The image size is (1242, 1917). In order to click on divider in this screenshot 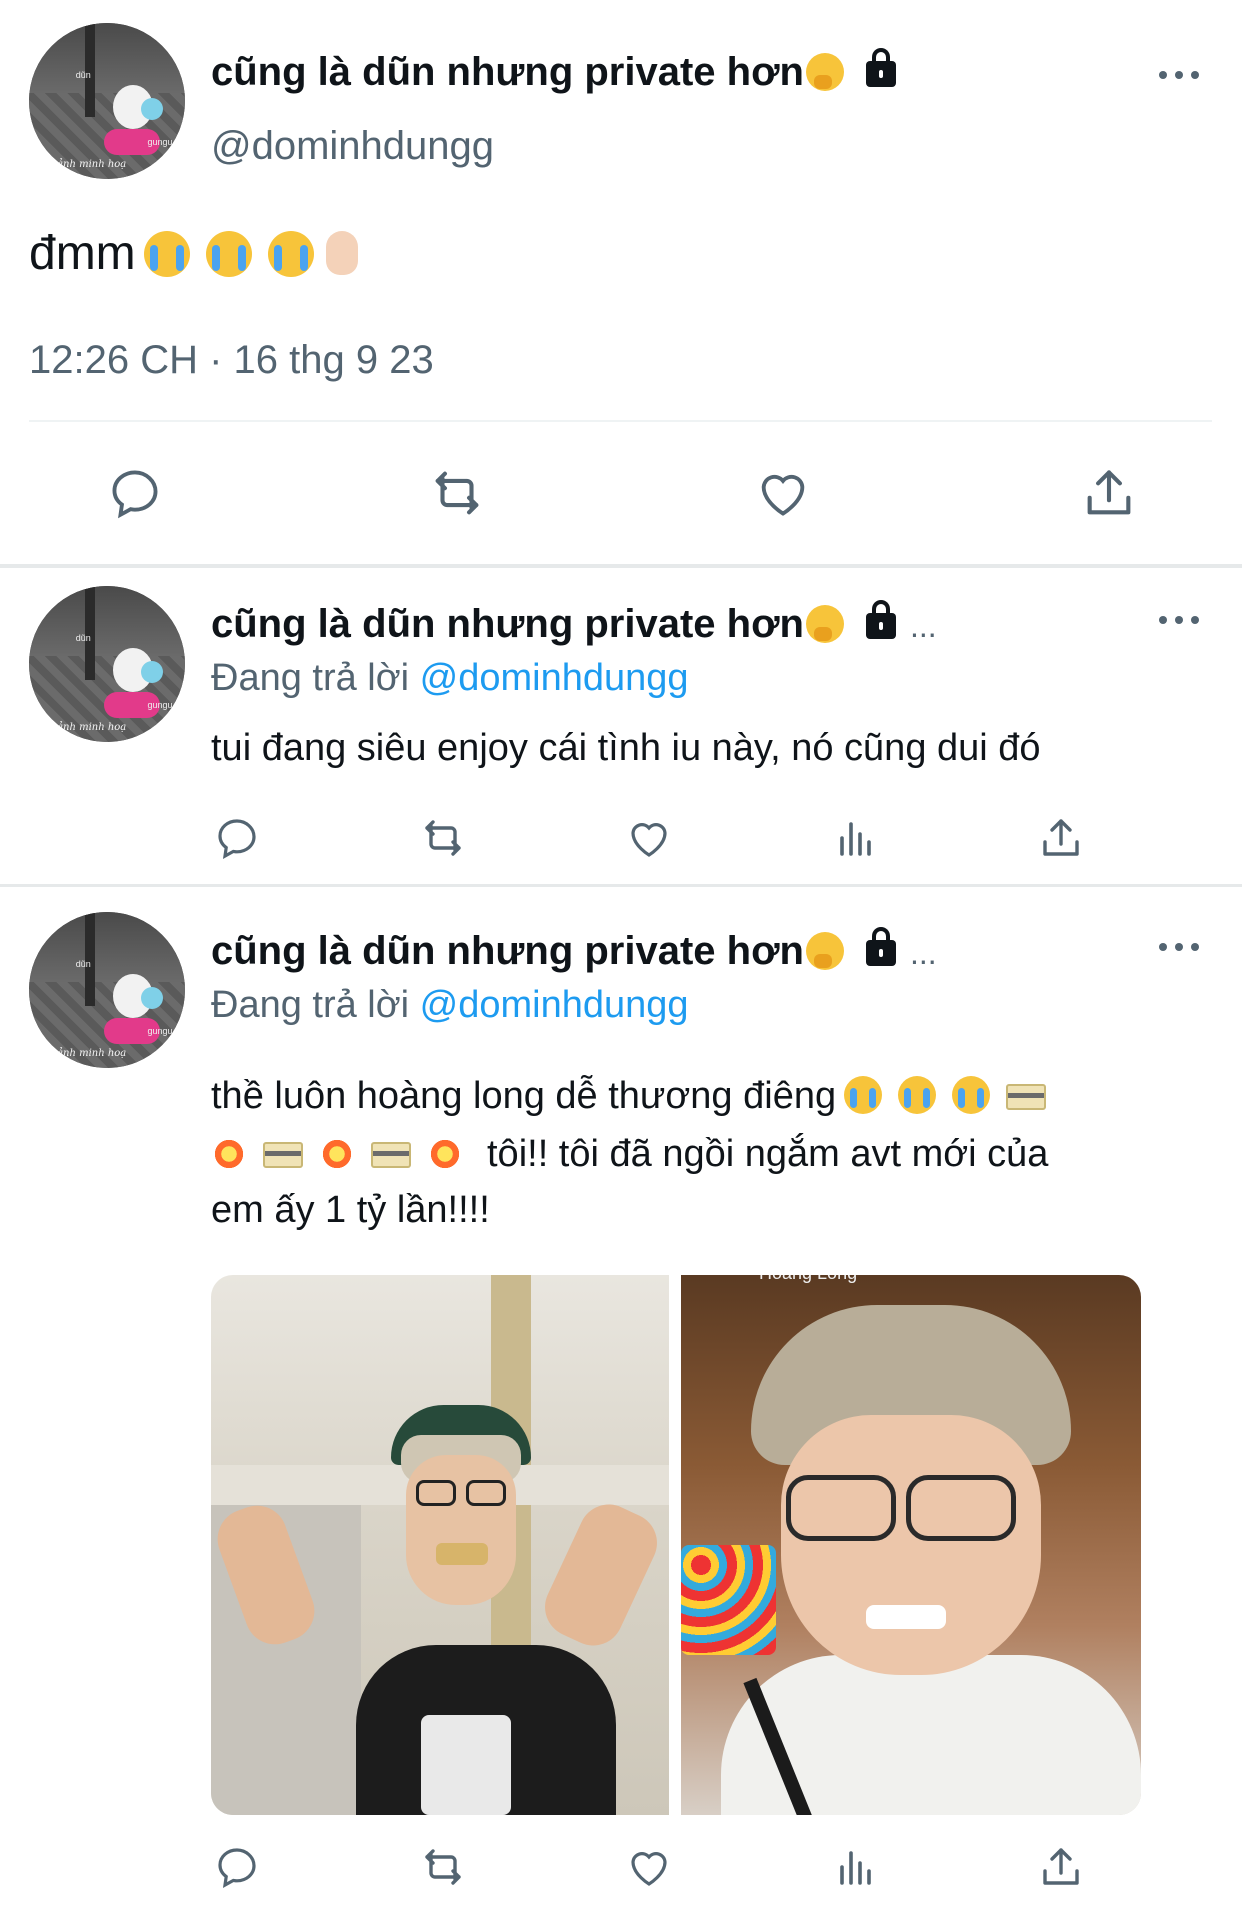, I will do `click(620, 421)`.